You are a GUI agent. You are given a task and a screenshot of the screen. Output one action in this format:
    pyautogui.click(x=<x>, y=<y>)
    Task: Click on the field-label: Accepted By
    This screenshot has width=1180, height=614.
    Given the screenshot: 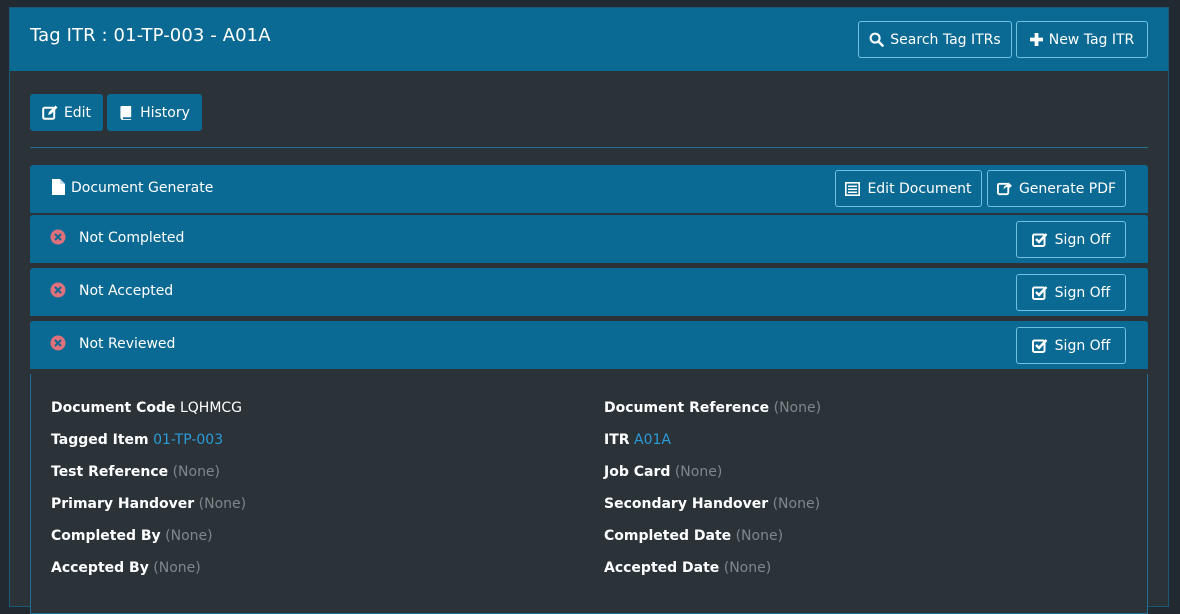 What is the action you would take?
    pyautogui.click(x=100, y=568)
    